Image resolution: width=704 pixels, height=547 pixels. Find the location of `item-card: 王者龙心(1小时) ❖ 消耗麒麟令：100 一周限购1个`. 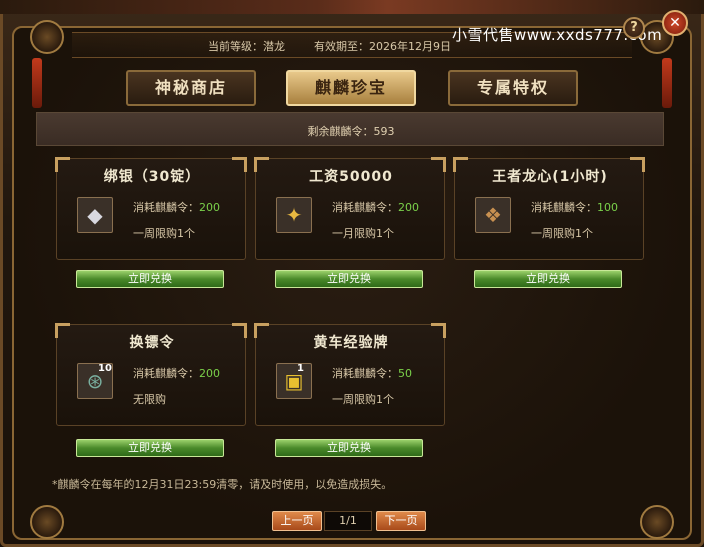

item-card: 王者龙心(1小时) ❖ 消耗麒麟令：100 一周限购1个 is located at coordinates (549, 208).